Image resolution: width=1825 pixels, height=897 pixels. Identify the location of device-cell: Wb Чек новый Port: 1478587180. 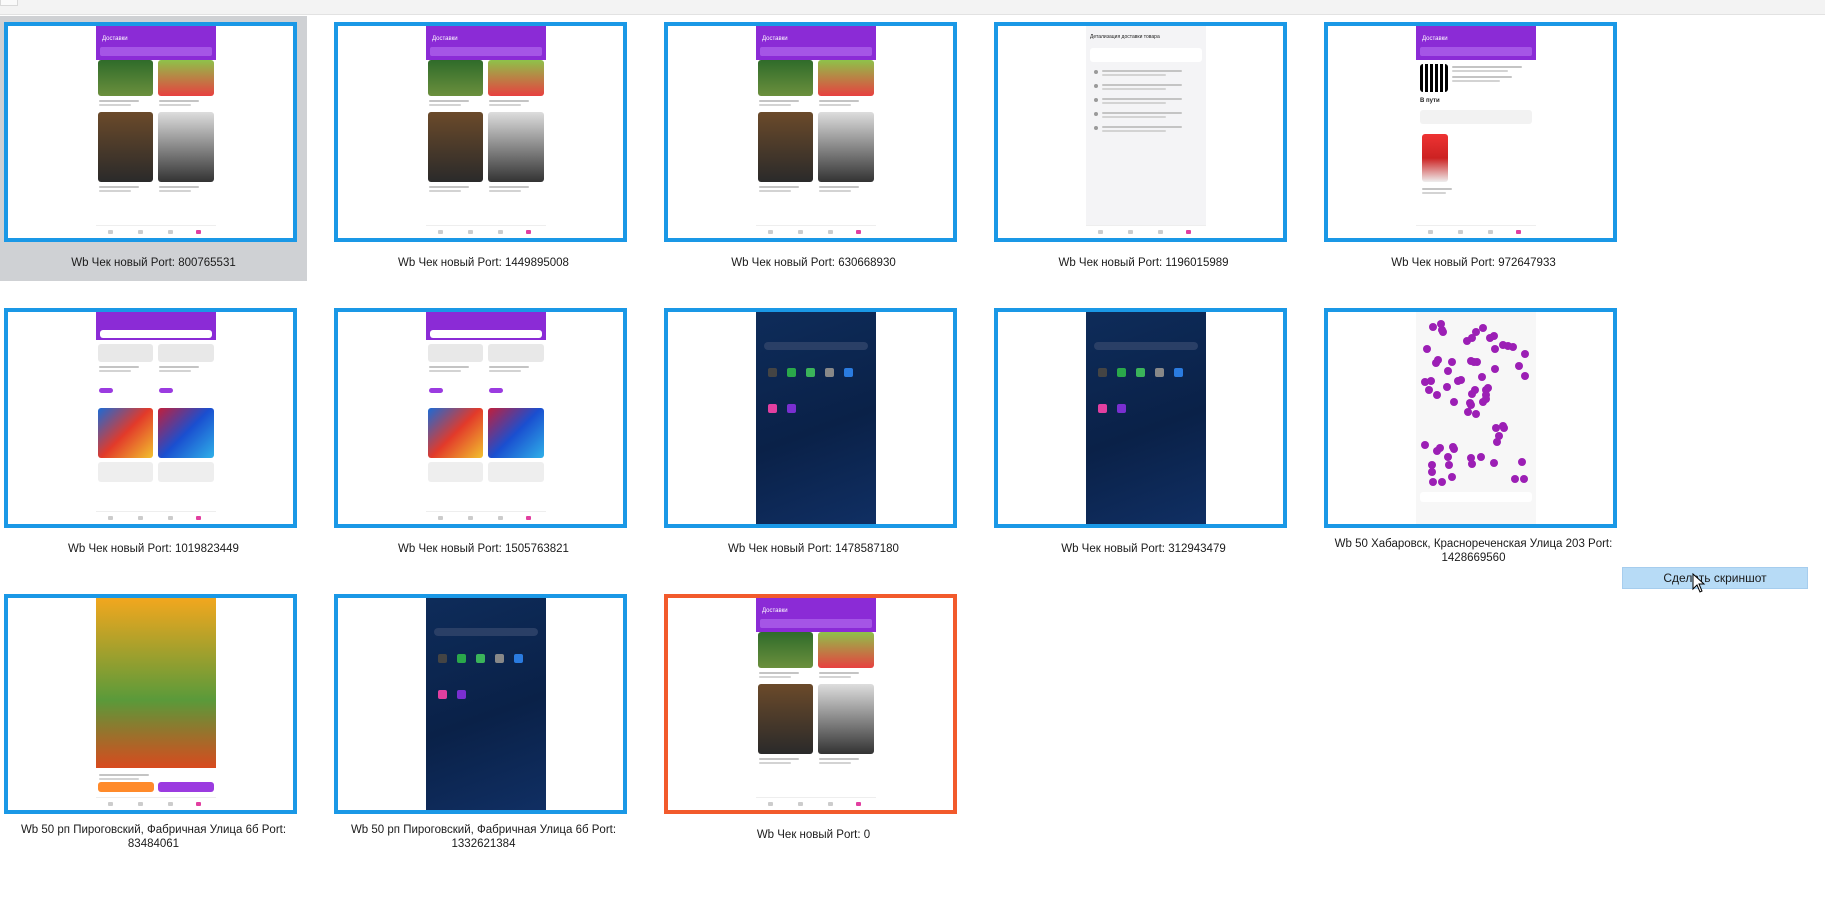
(813, 434).